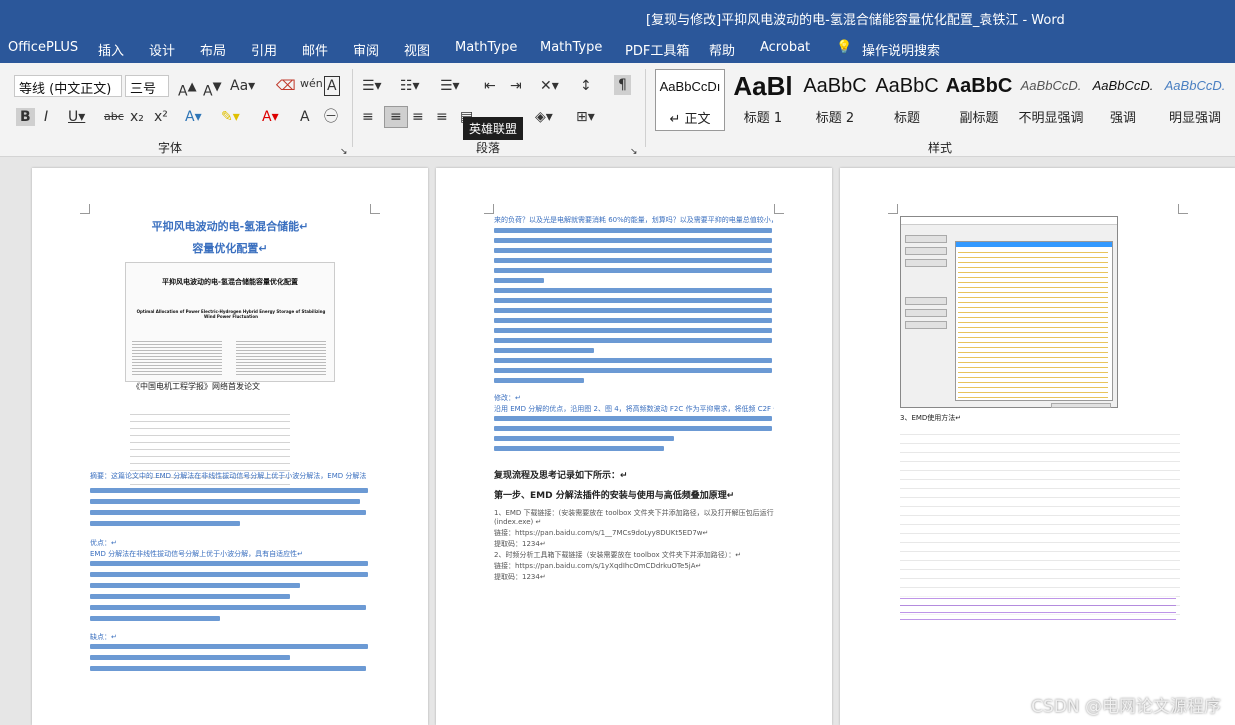 The height and width of the screenshot is (725, 1235). What do you see at coordinates (657, 49) in the screenshot?
I see `tab-pdf-tools: PDF工具箱` at bounding box center [657, 49].